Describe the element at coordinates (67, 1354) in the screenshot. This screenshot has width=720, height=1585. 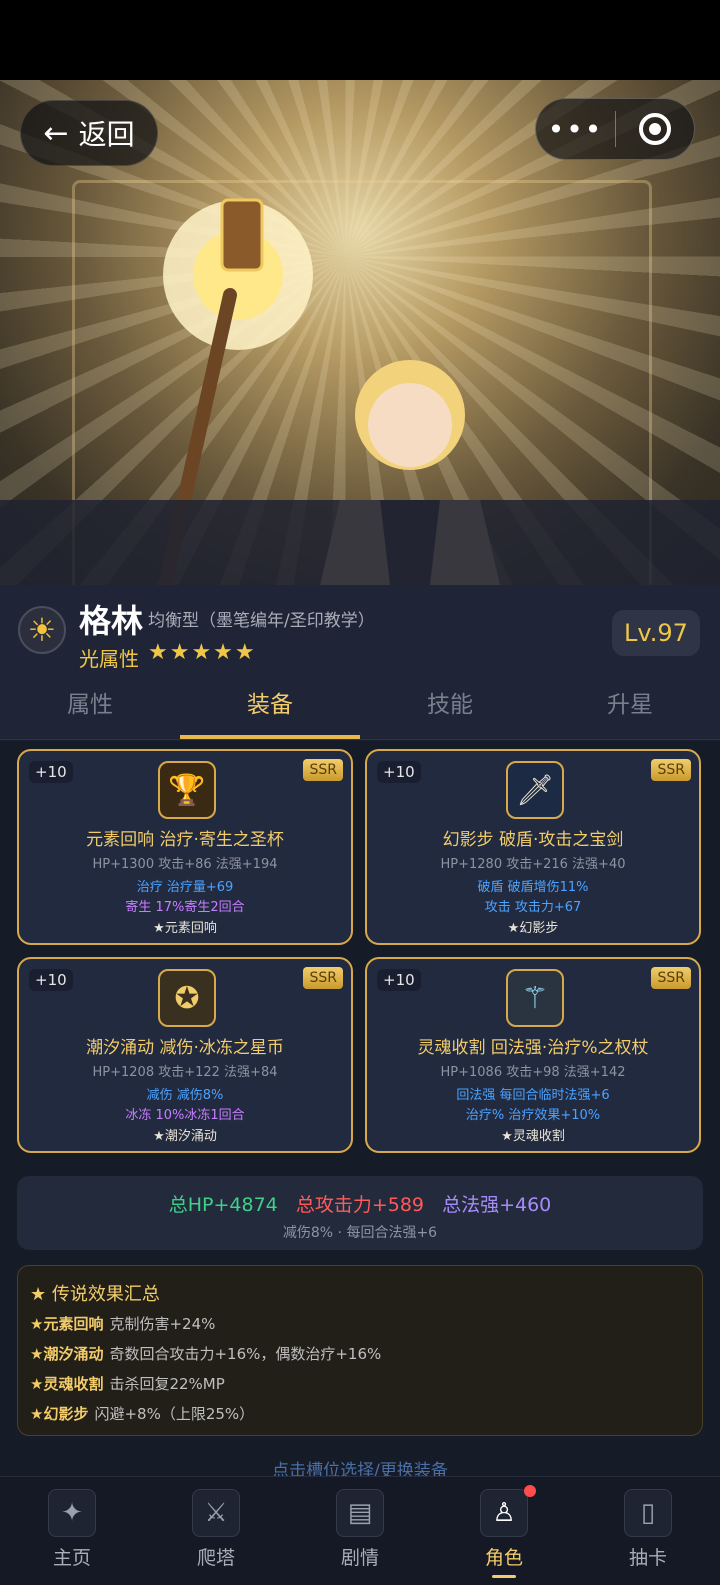
I see `legend-item-name: ★潮汐涌动` at that location.